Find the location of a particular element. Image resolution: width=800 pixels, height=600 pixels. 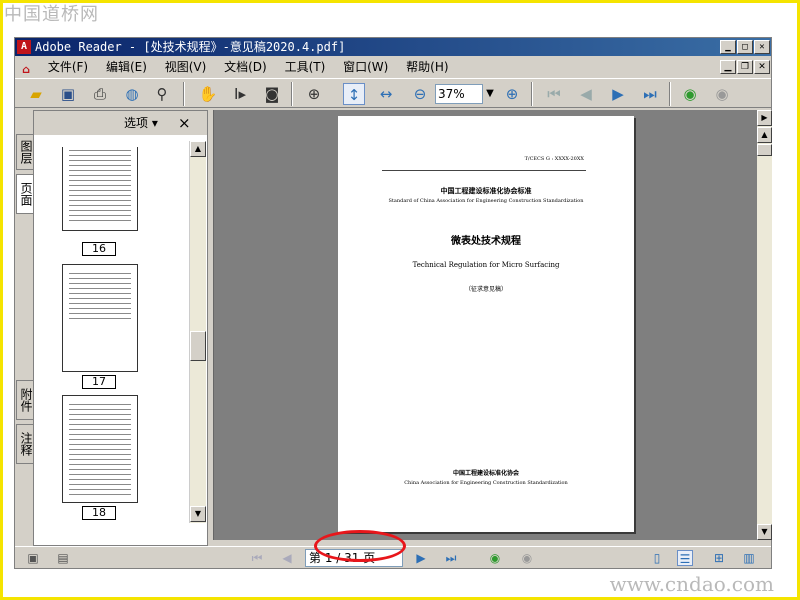

standard-code: T/CECS G : XXXX-20XX is located at coordinates (554, 159).